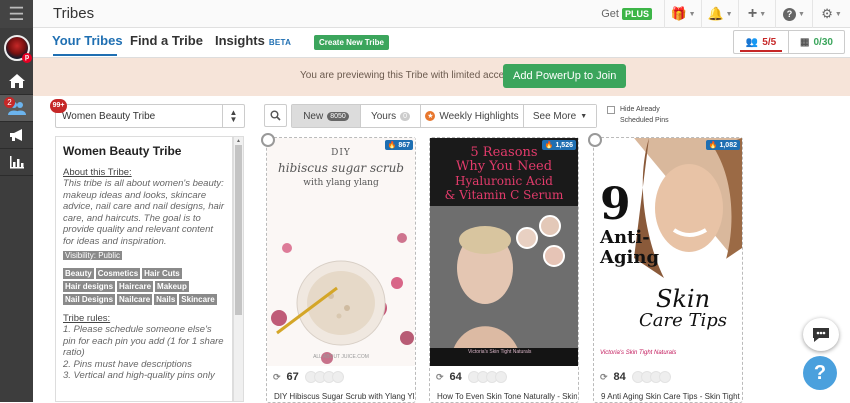  What do you see at coordinates (720, 14) in the screenshot?
I see `notifications-bell-icon: 🔔 ▼` at bounding box center [720, 14].